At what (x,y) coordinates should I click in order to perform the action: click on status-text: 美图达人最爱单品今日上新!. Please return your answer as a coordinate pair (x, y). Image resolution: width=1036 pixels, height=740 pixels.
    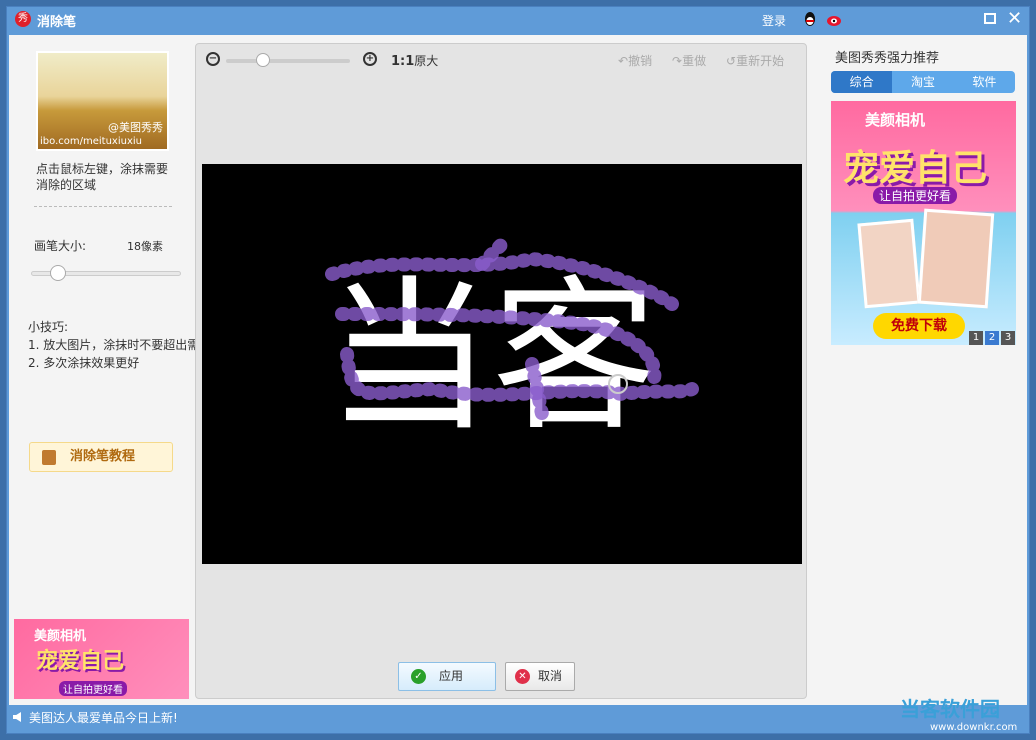
    Looking at the image, I should click on (103, 718).